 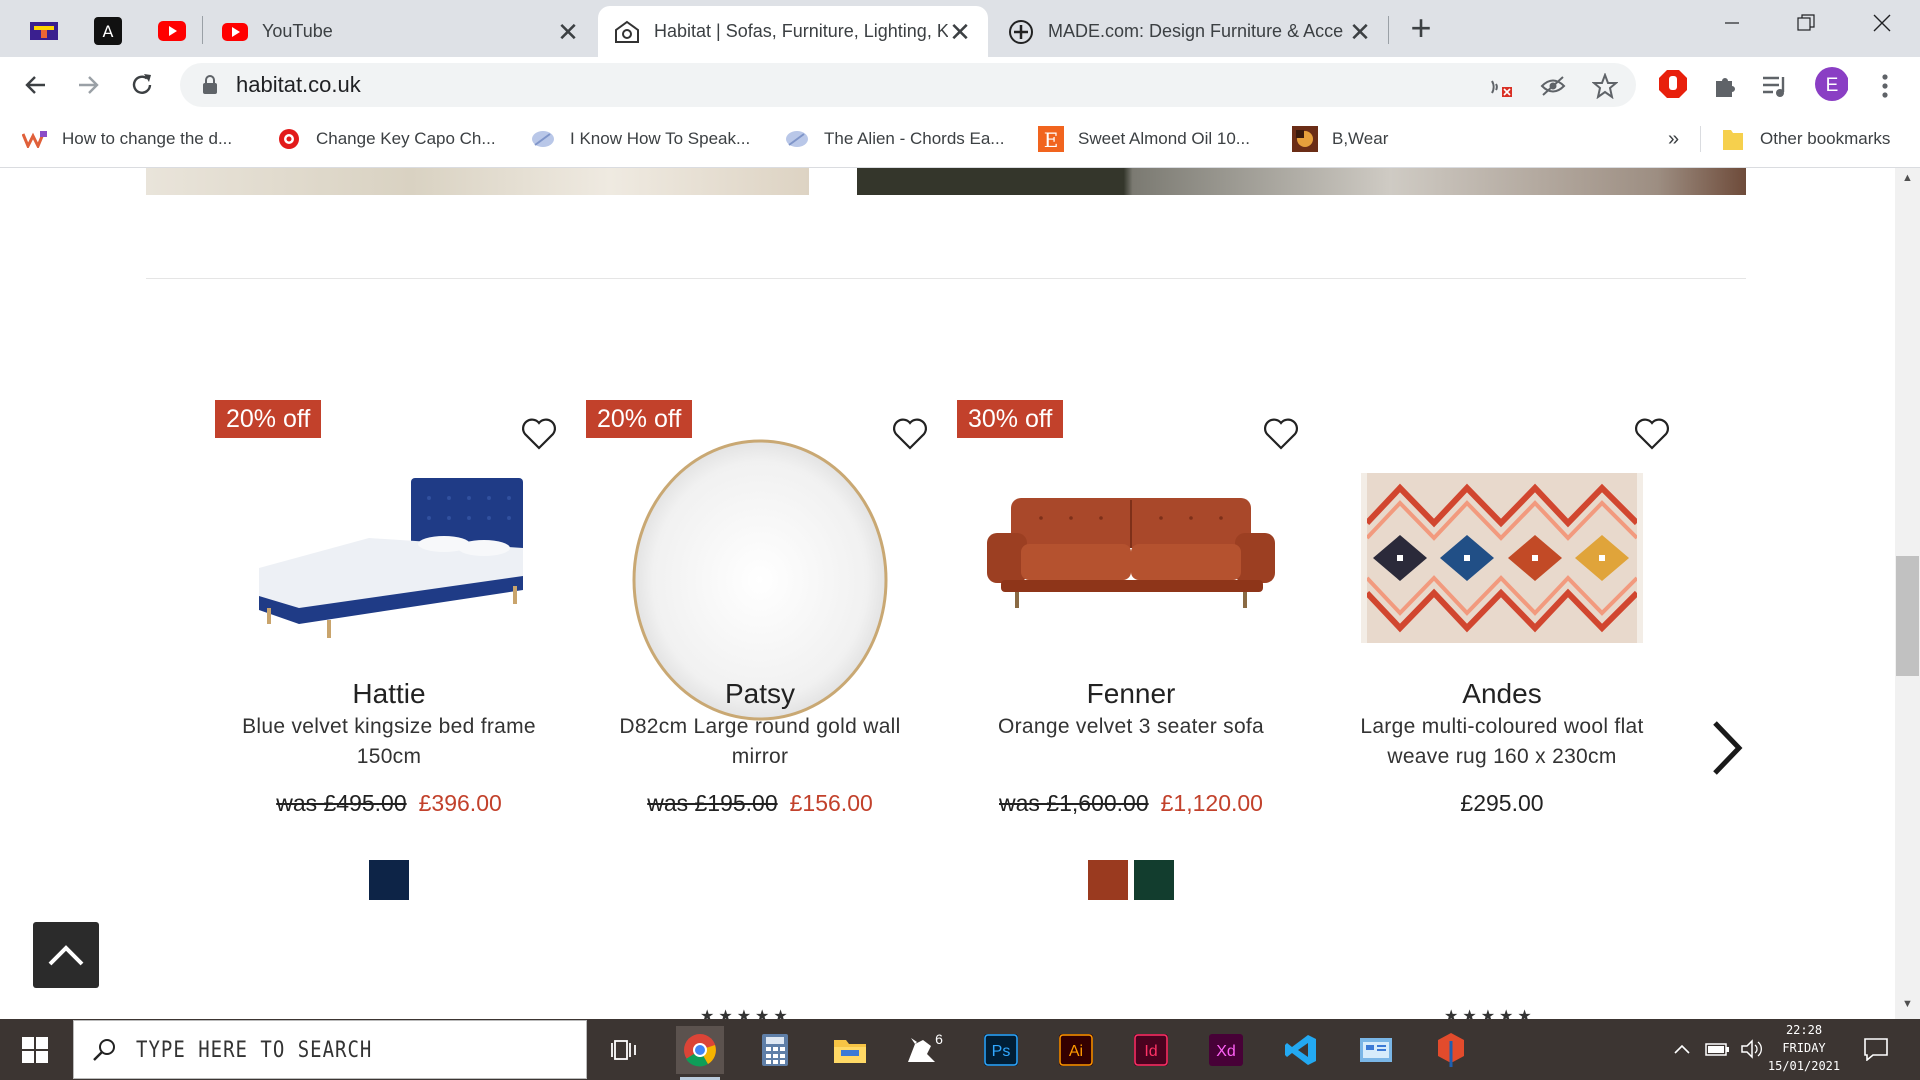 I want to click on start-button, so click(x=35, y=1049).